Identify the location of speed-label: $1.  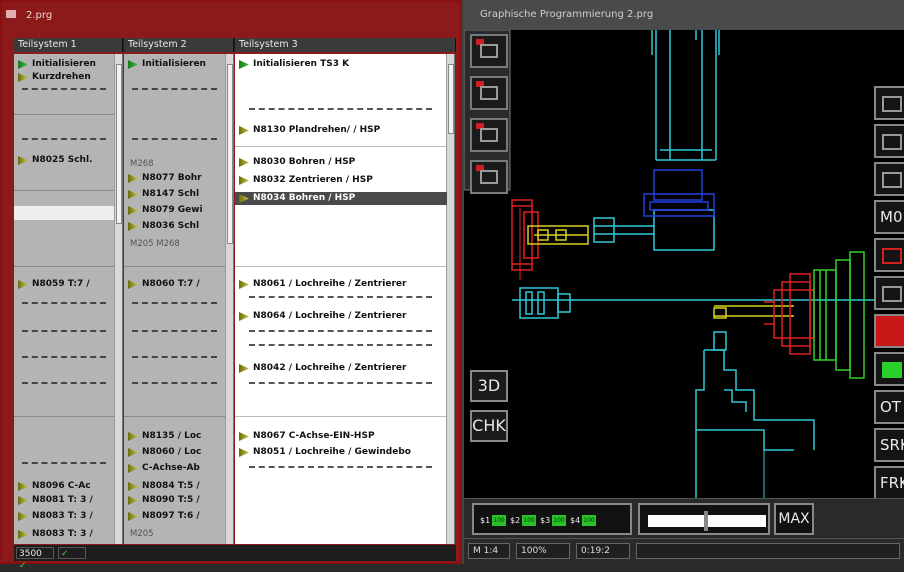
(485, 520).